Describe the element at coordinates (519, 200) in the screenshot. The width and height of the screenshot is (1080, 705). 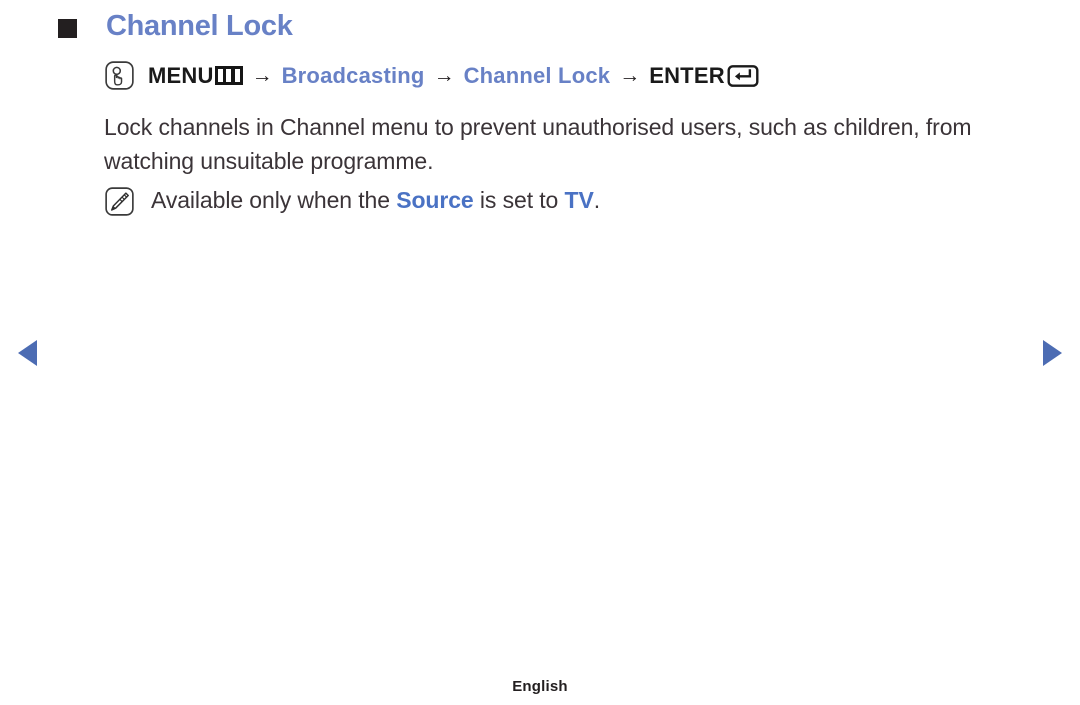
I see `note-text-middle: is set to` at that location.